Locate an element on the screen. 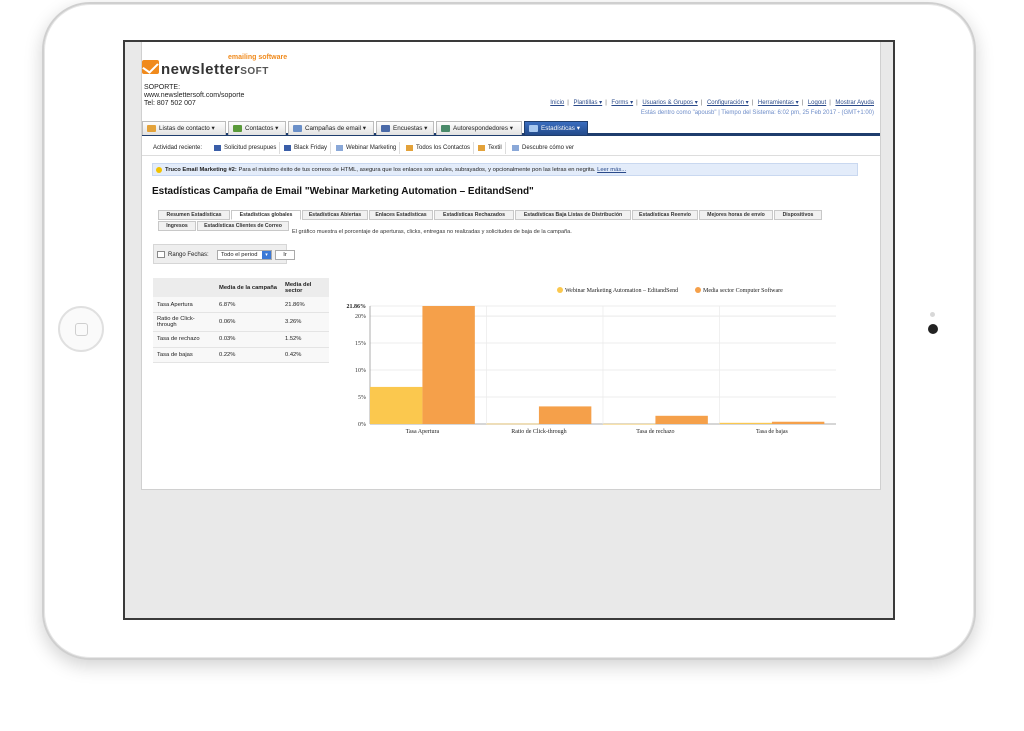 The image size is (1024, 731). table-row: Tasa de rechazo 0.03% 1.52% is located at coordinates (241, 339).